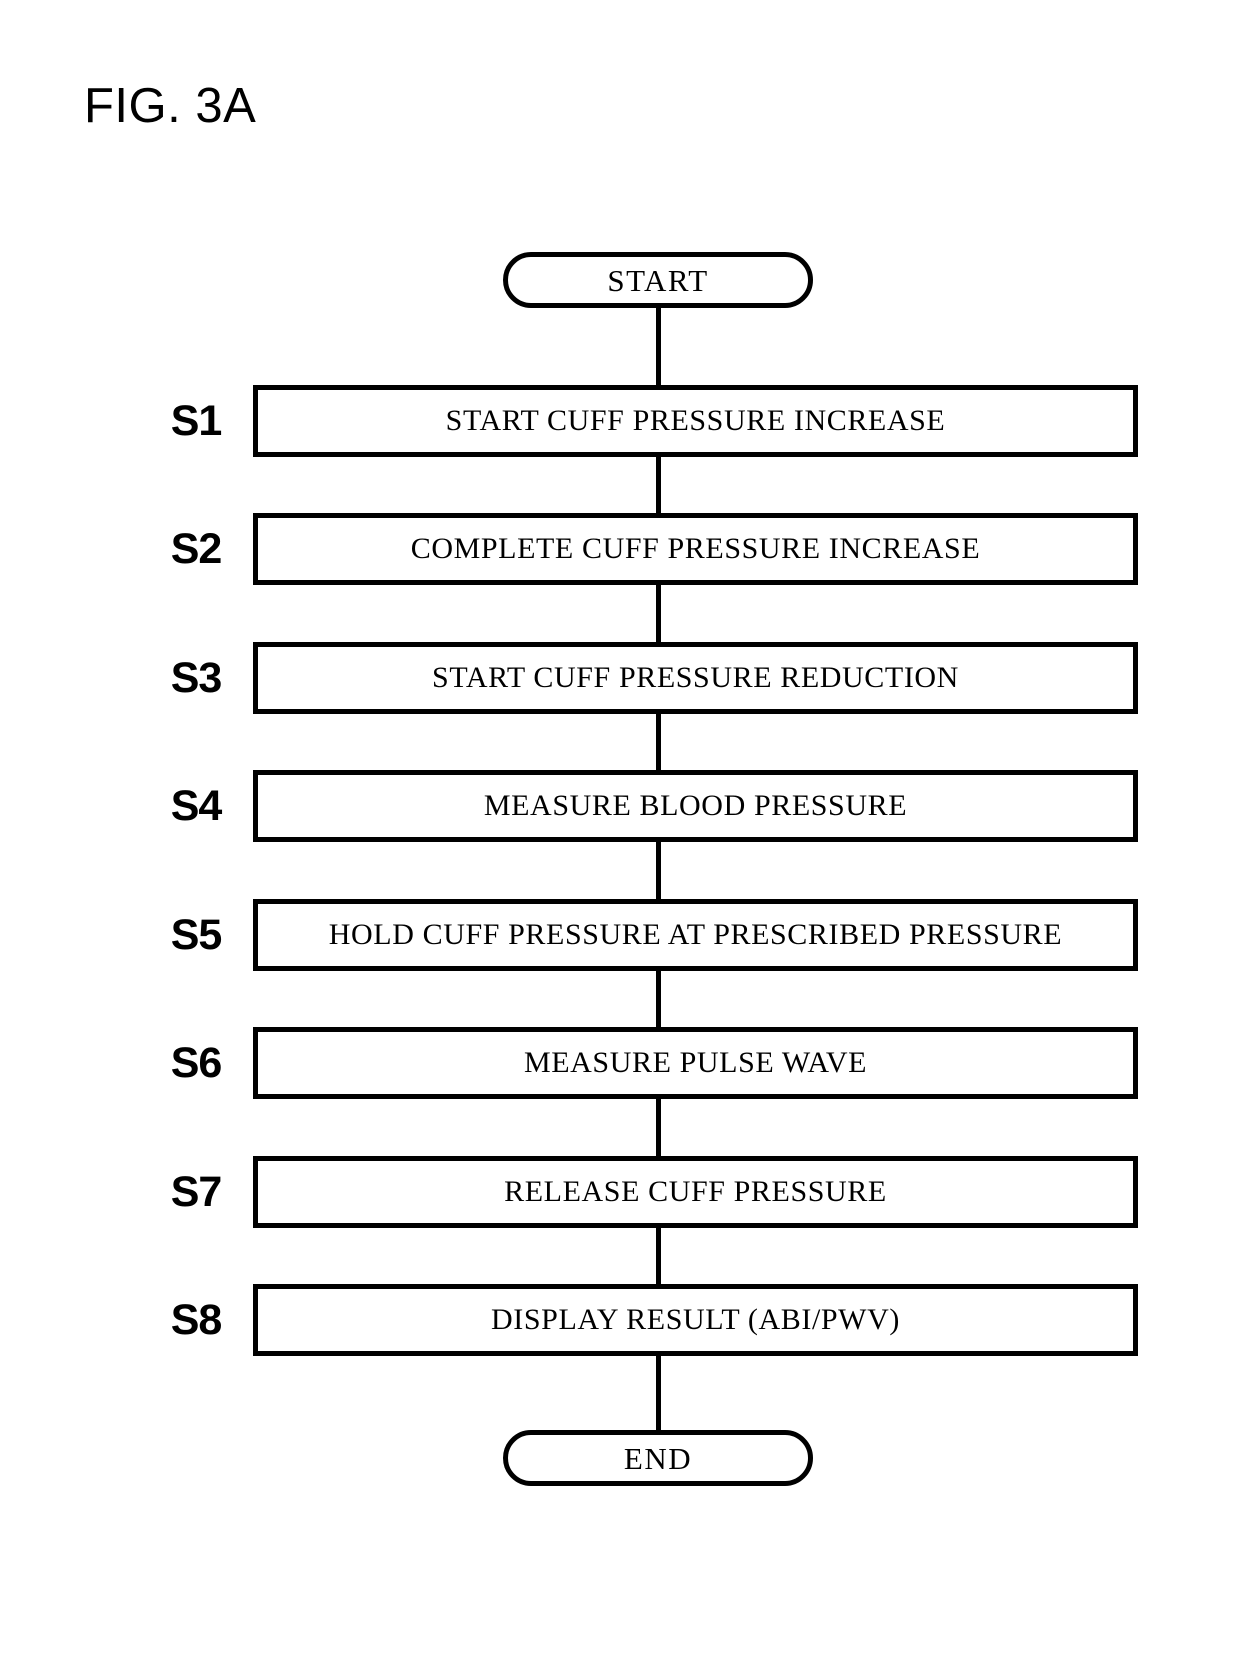 The width and height of the screenshot is (1240, 1664). I want to click on process-box-s7: RELEASE CUFF PRESSURE, so click(695, 1192).